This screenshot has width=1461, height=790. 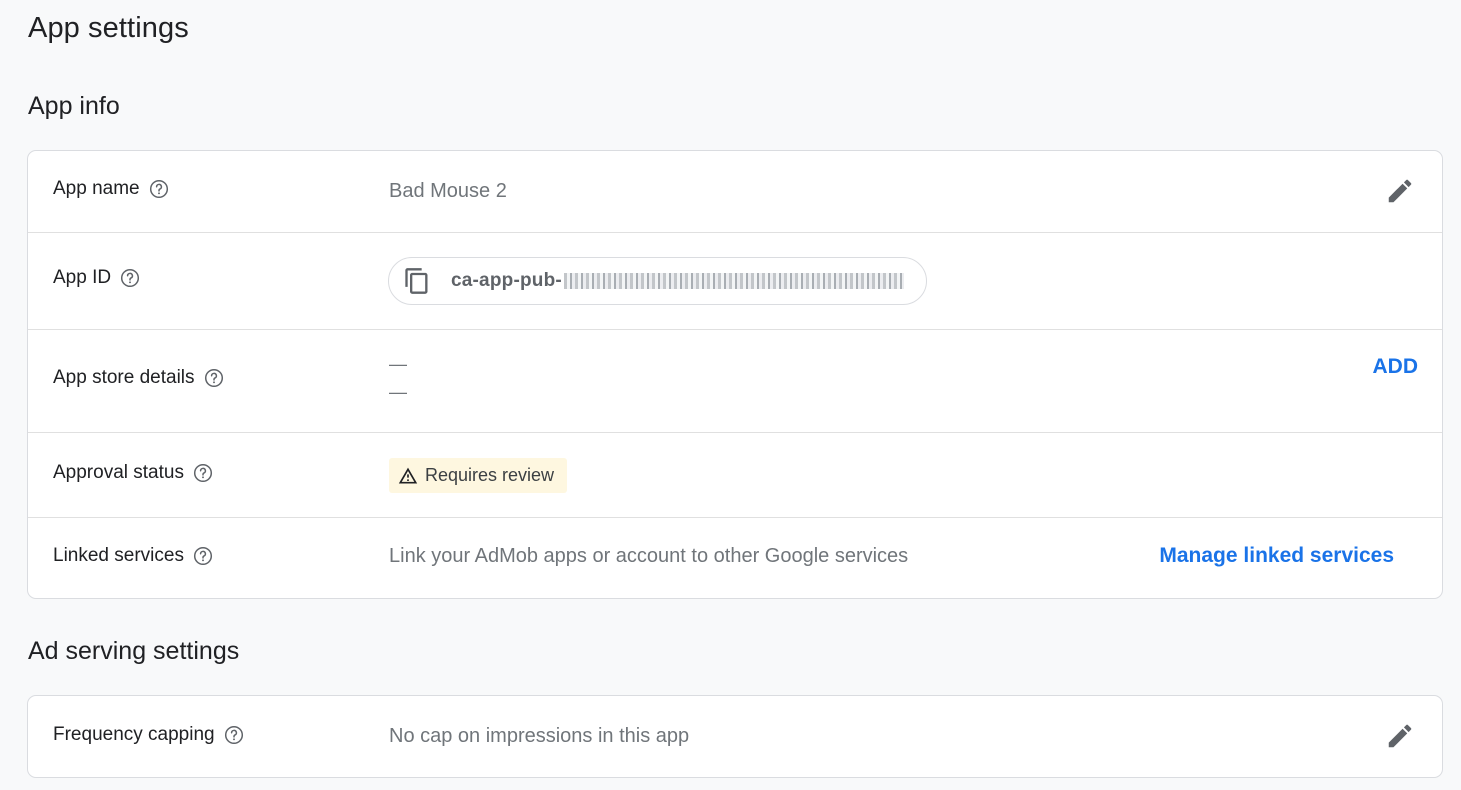 What do you see at coordinates (134, 734) in the screenshot?
I see `frequency-capping-label: Frequency capping` at bounding box center [134, 734].